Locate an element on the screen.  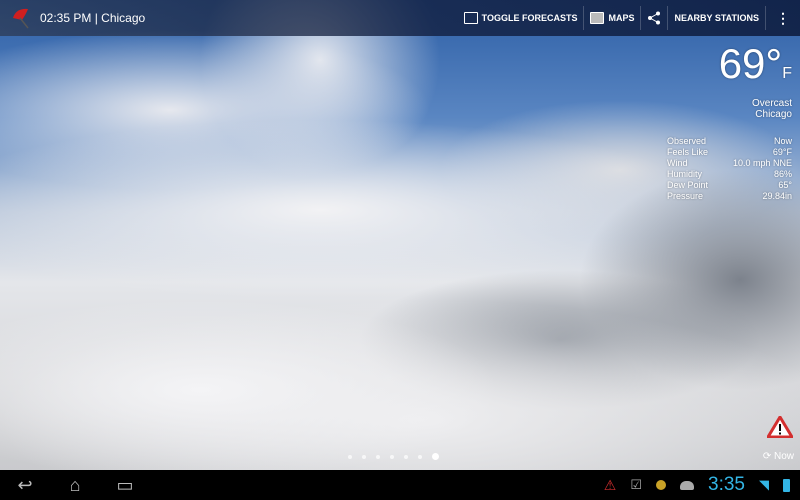
temperature: 69°F is located at coordinates (729, 69).